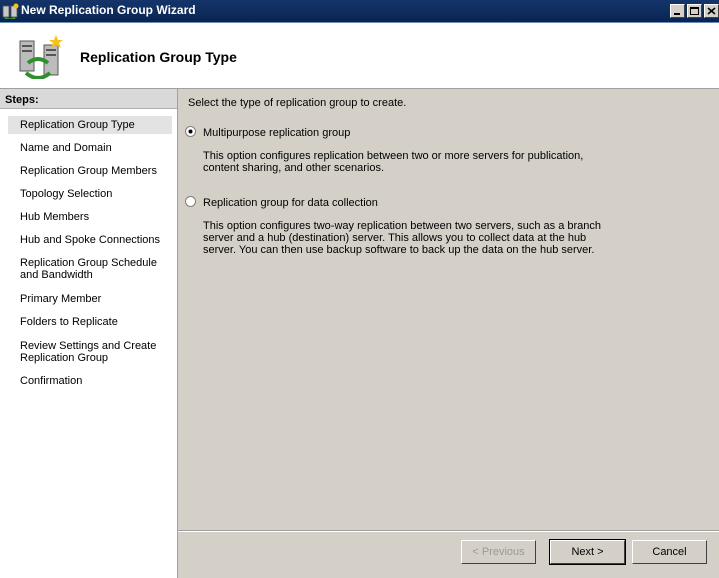 This screenshot has height=578, width=719. Describe the element at coordinates (290, 203) in the screenshot. I see `data-collection-label: Replication group for data collection` at that location.